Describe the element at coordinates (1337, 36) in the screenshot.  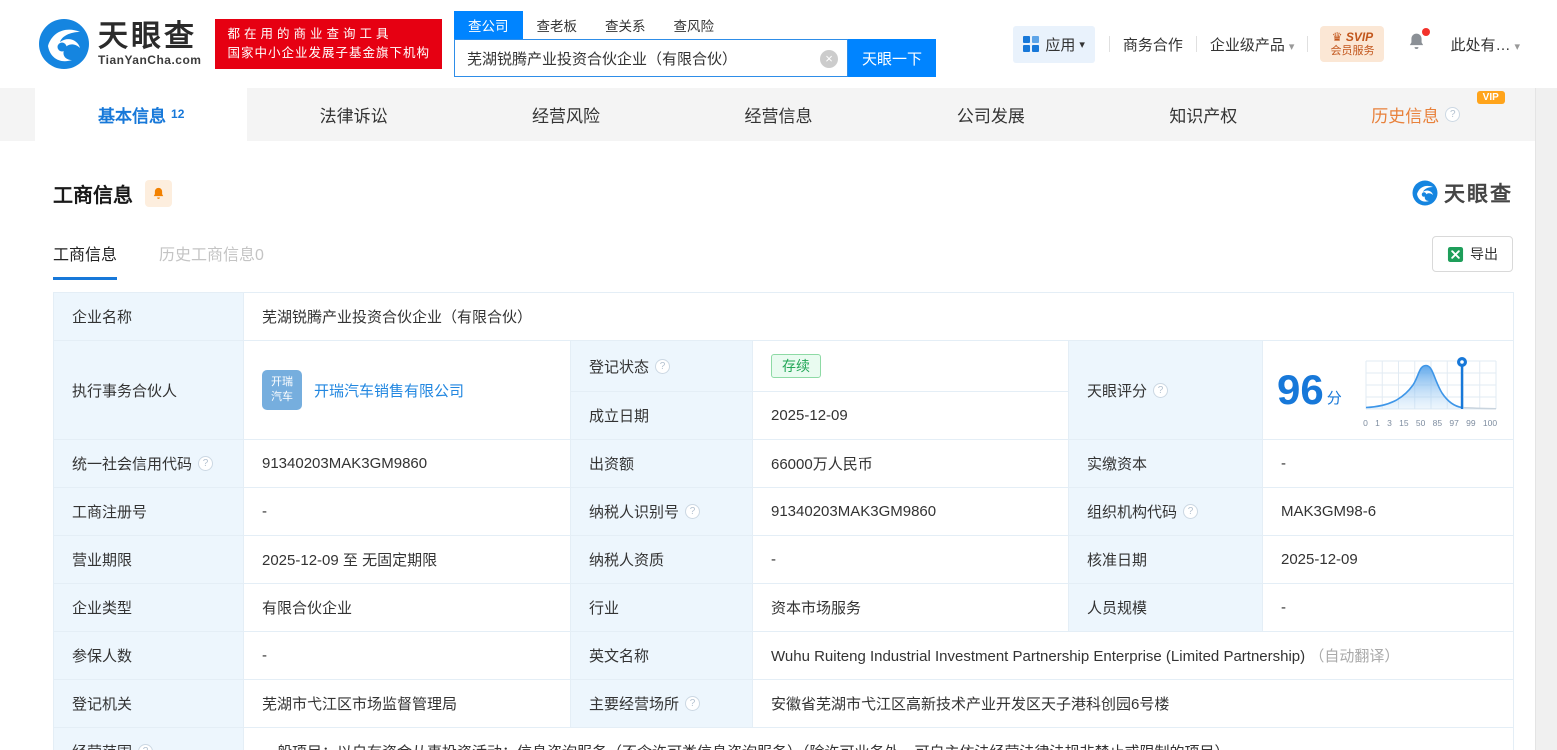
I see `crown-icon: ♛` at that location.